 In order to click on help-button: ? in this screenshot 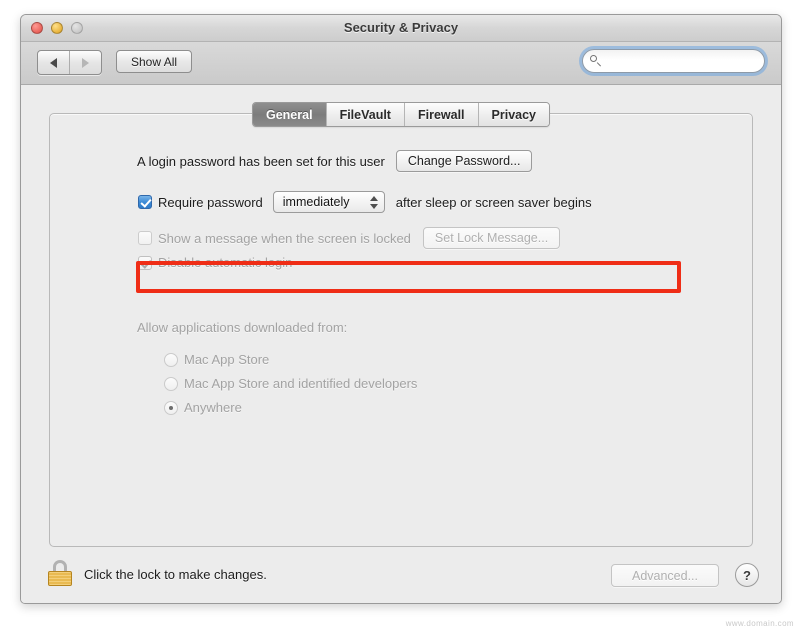, I will do `click(747, 575)`.